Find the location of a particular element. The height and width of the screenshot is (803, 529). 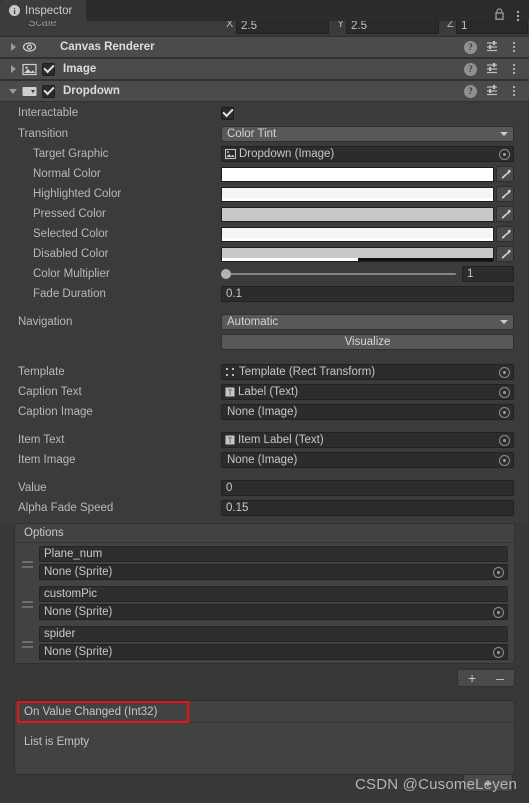

row-template: Template Template (Rect Transform) is located at coordinates (264, 372).